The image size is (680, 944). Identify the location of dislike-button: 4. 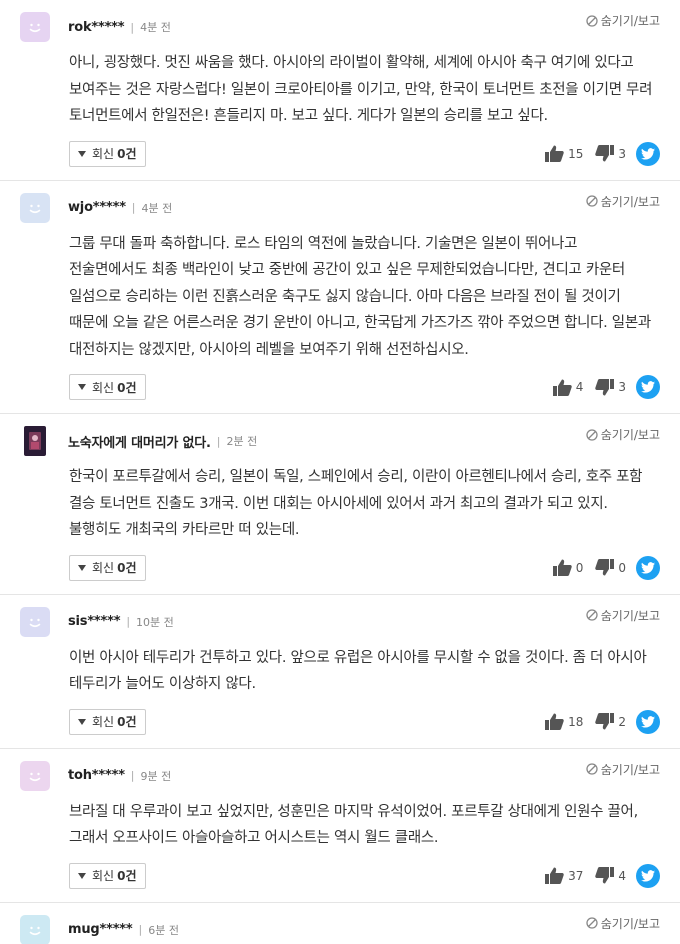
(610, 875).